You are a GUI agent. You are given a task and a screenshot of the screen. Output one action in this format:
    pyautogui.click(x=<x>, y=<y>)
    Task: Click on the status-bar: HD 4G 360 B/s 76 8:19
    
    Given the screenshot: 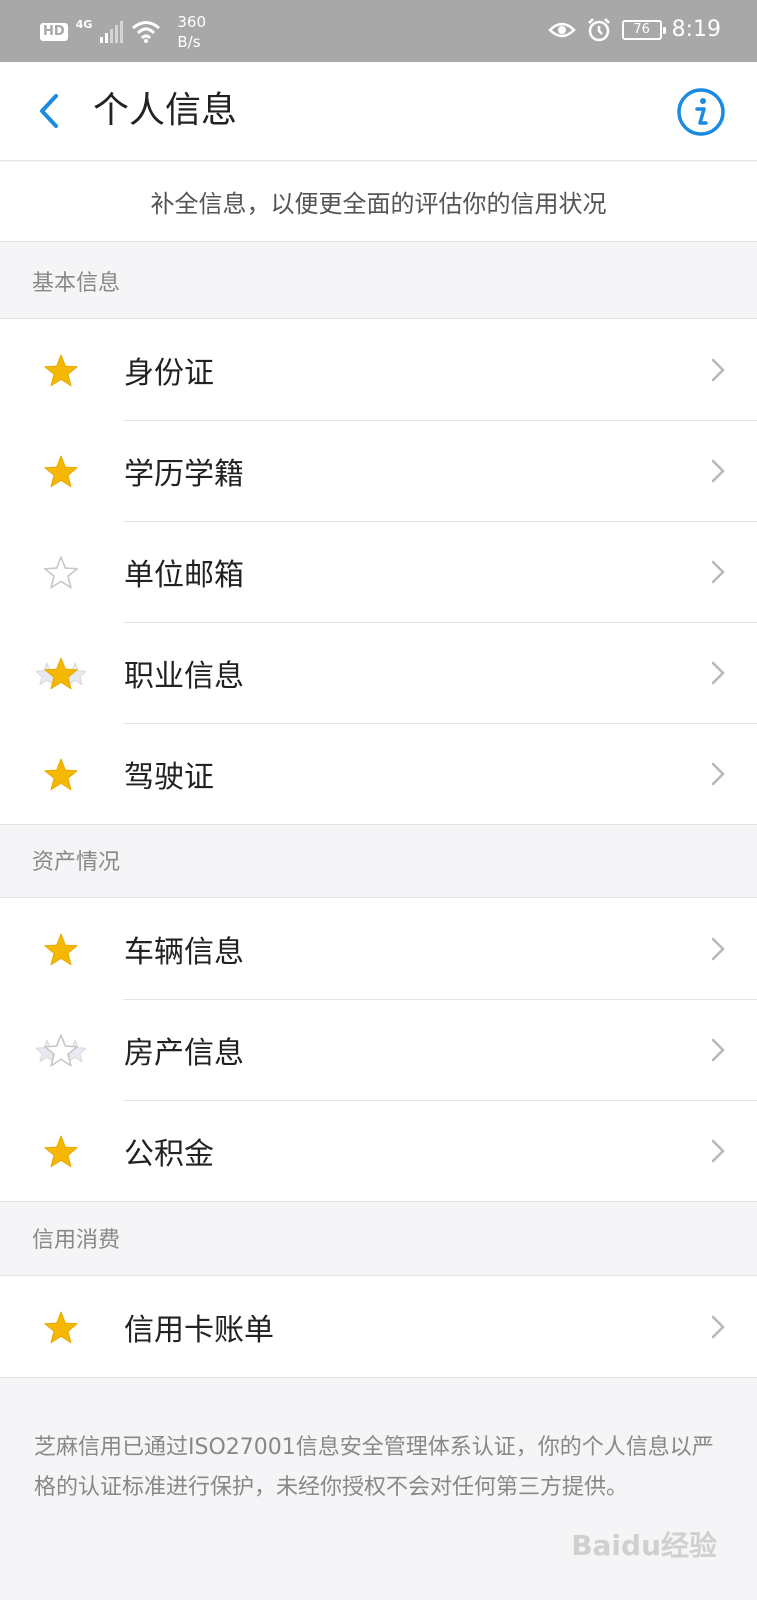 What is the action you would take?
    pyautogui.click(x=378, y=31)
    